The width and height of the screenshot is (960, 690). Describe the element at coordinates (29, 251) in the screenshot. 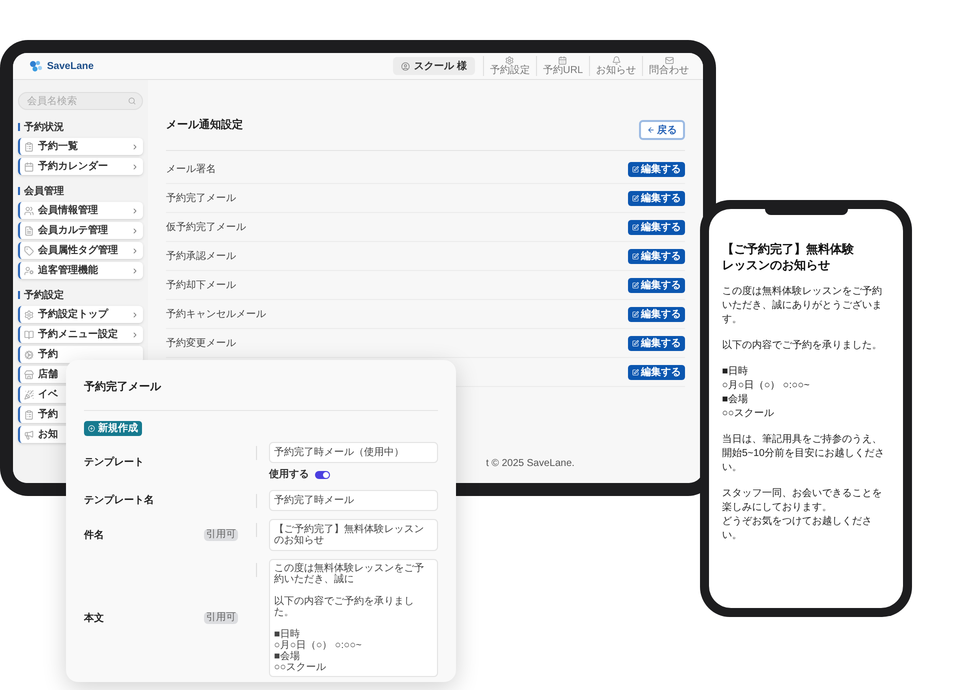

I see `tag-icon` at that location.